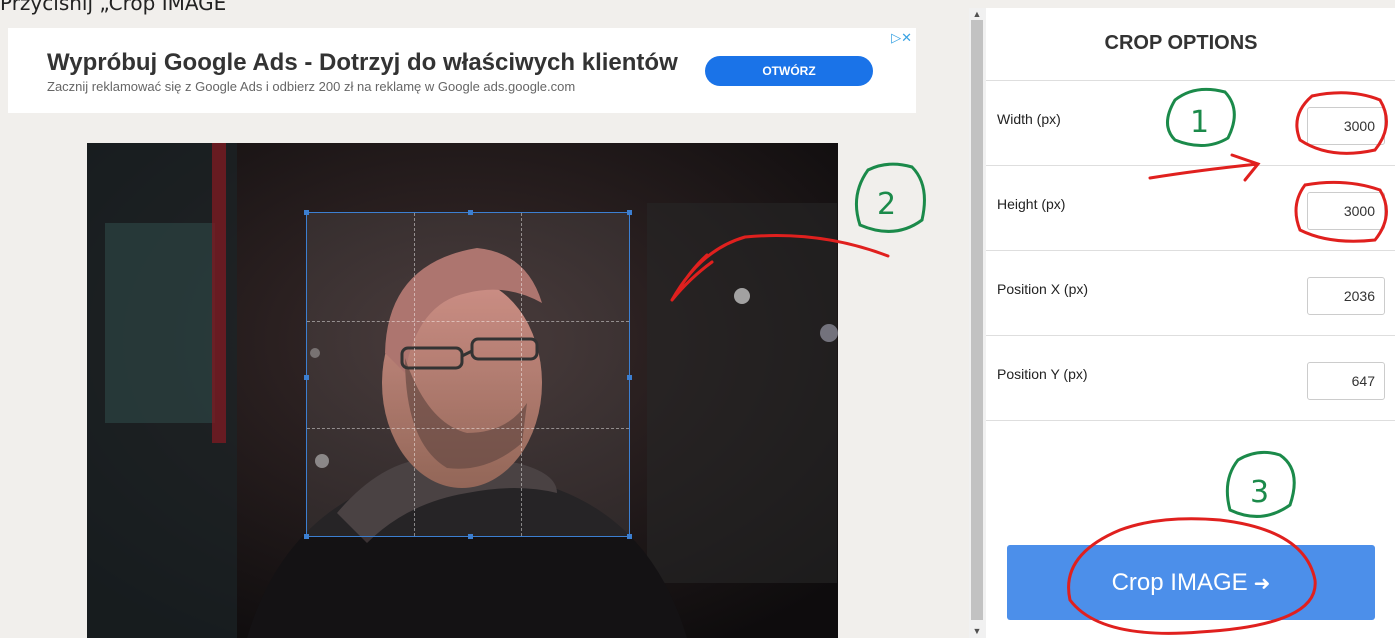 The width and height of the screenshot is (1395, 638). What do you see at coordinates (1043, 289) in the screenshot?
I see `position-x-label: Position X (px)` at bounding box center [1043, 289].